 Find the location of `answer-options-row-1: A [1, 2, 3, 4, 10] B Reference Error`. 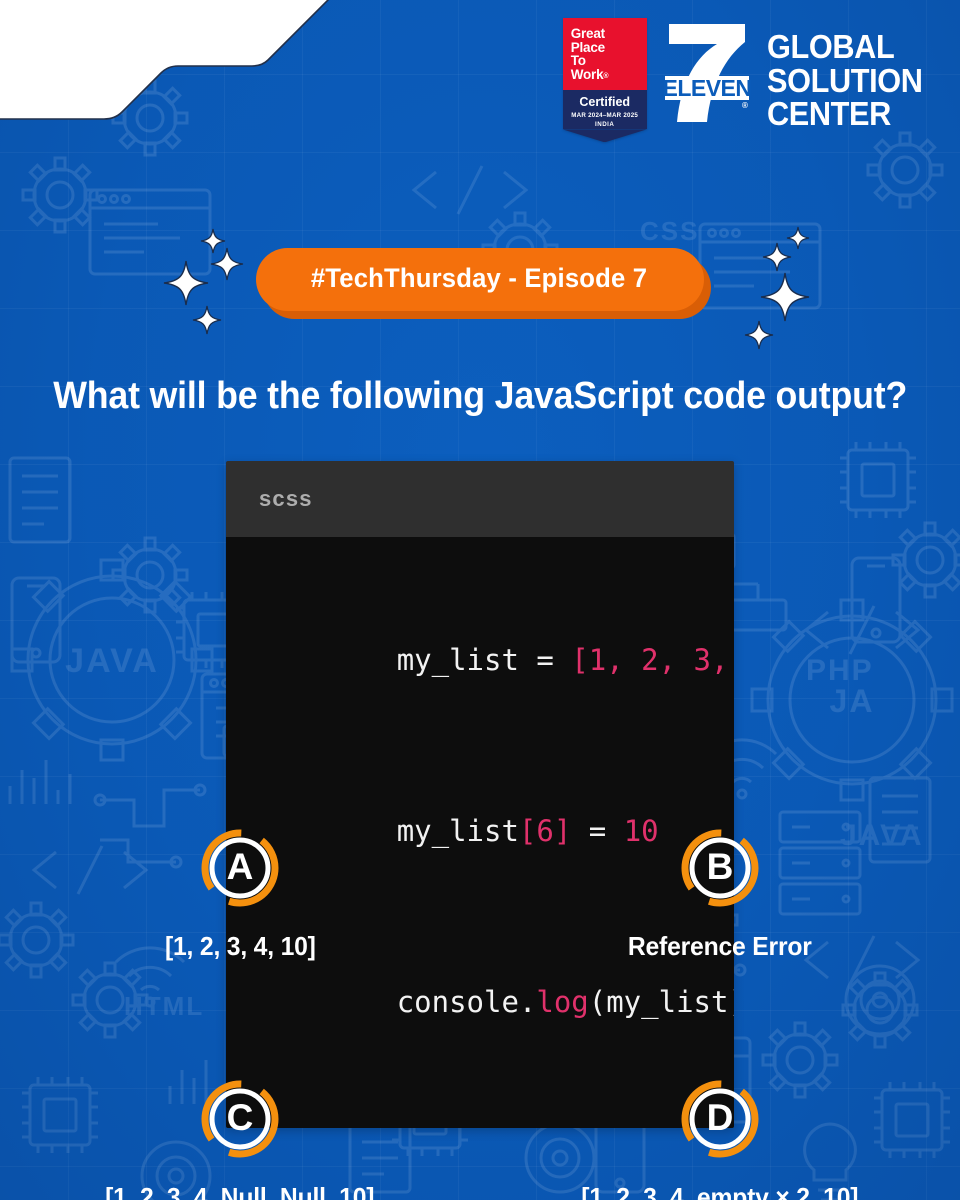

answer-options-row-1: A [1, 2, 3, 4, 10] B Reference Error is located at coordinates (480, 895).